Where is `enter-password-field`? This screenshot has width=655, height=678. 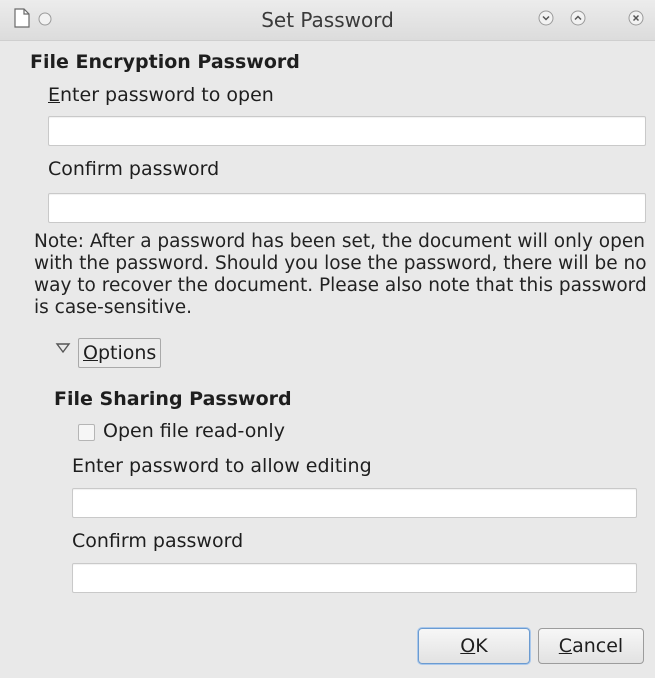
enter-password-field is located at coordinates (347, 131).